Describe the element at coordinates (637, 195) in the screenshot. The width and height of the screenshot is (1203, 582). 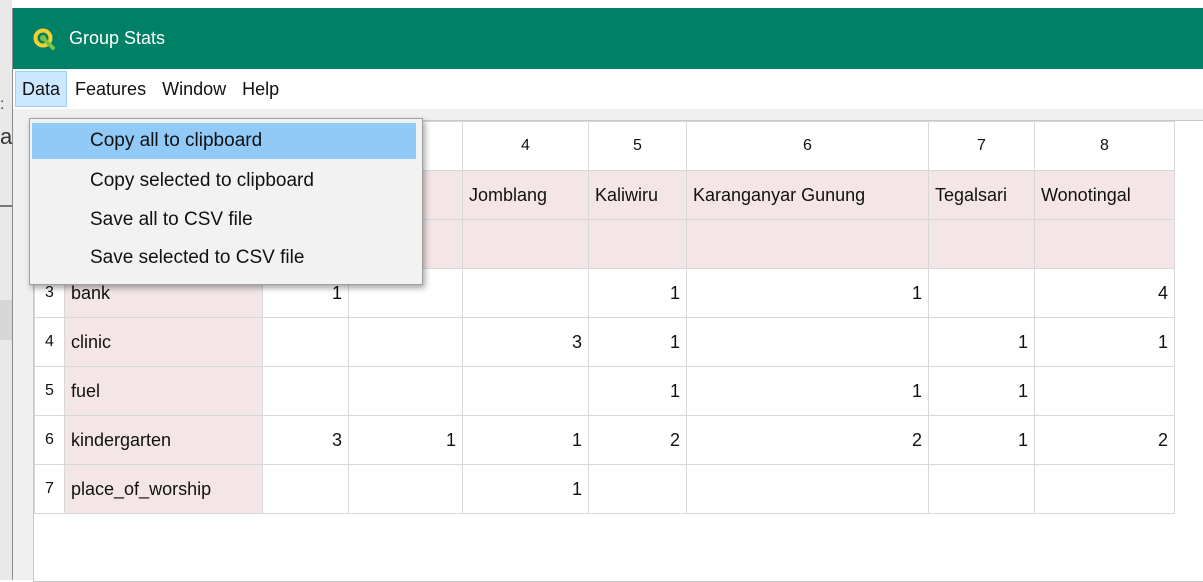
I see `group-label-cell: Kaliwiru` at that location.